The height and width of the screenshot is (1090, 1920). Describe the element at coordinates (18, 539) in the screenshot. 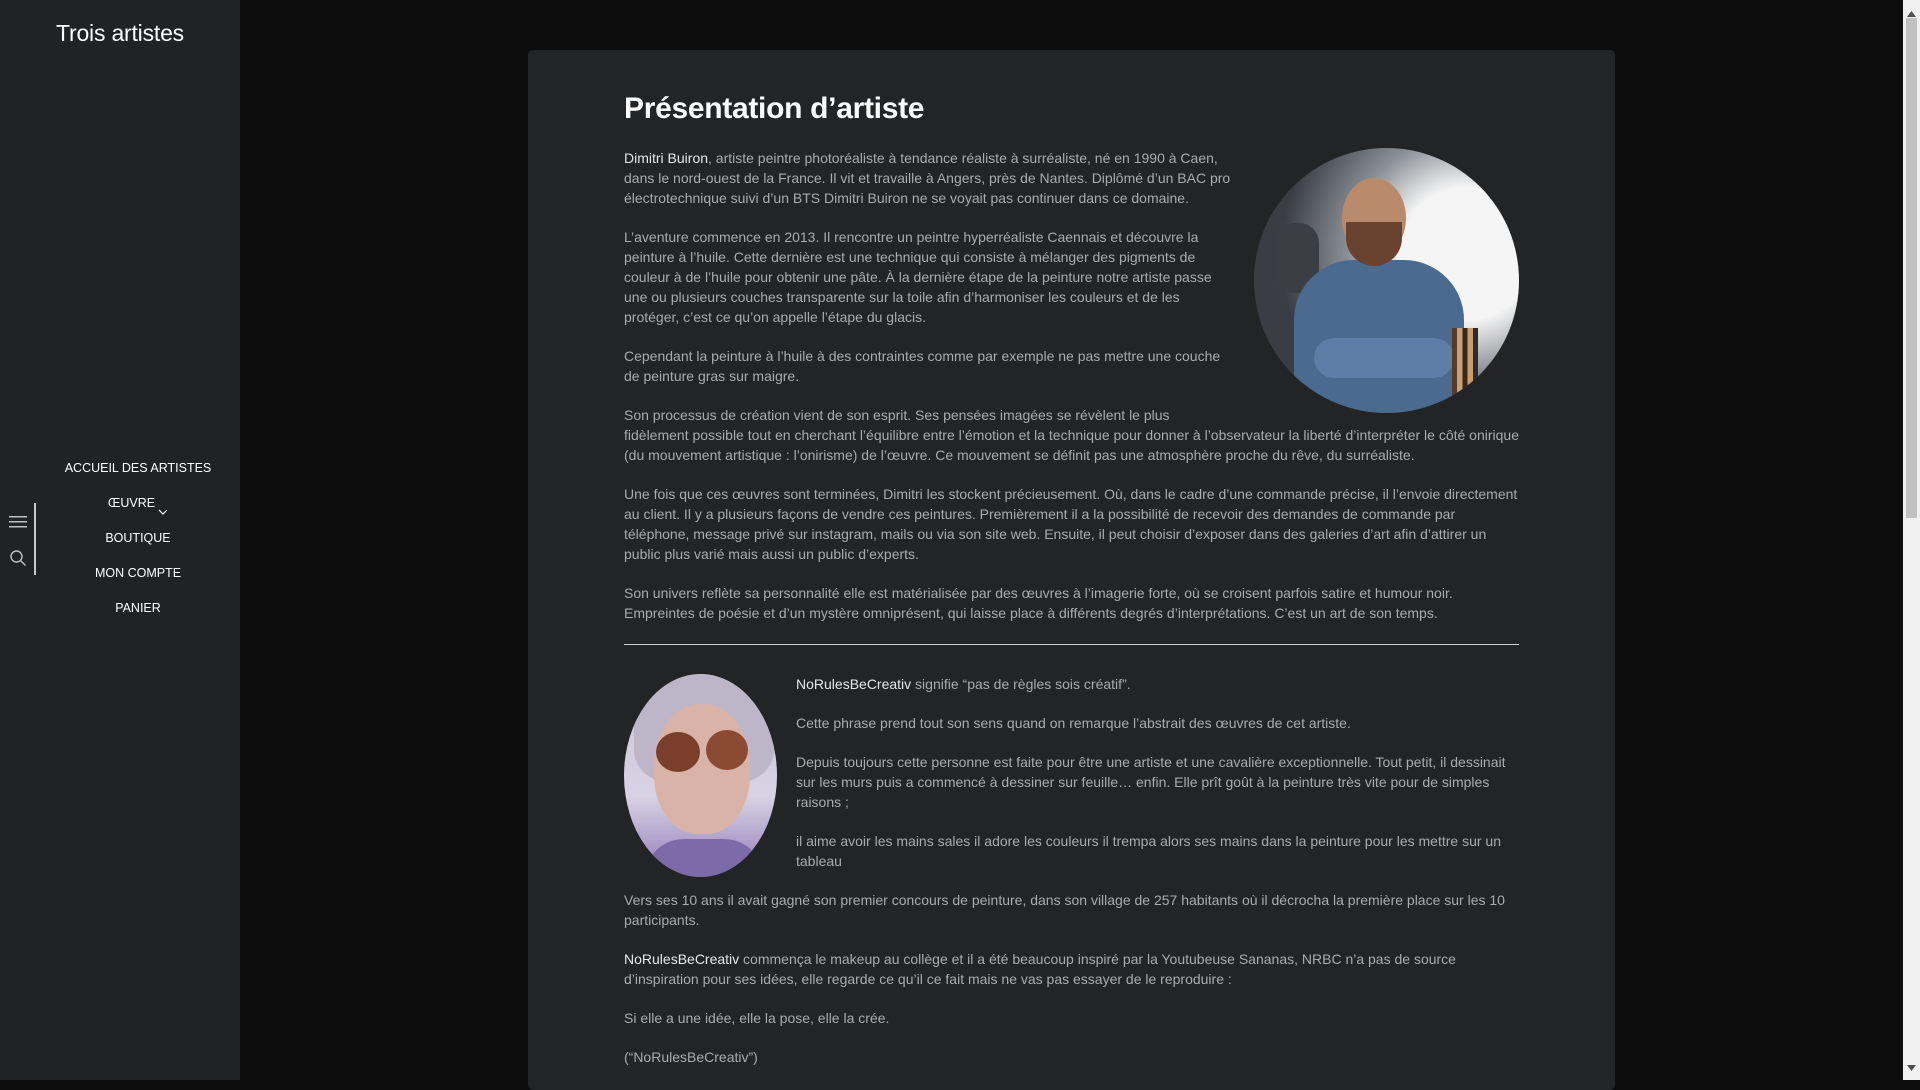

I see `sidebar-tools` at that location.